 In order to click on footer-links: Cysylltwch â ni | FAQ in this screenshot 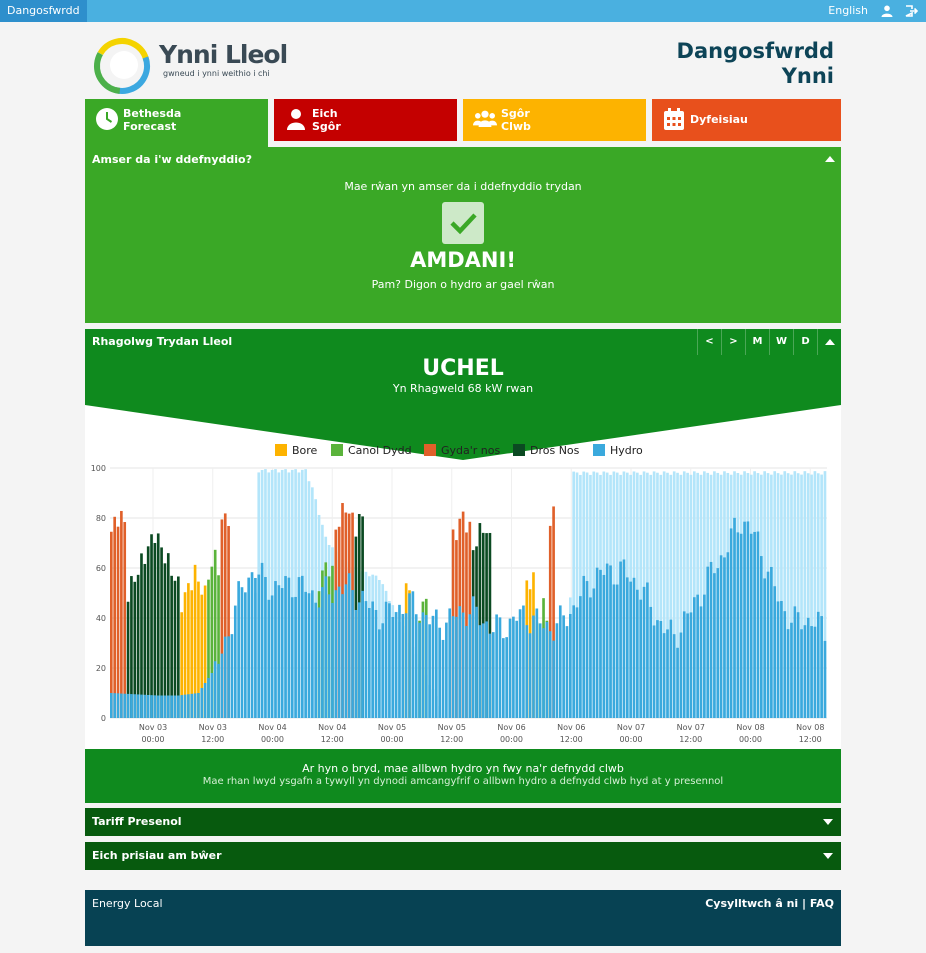, I will do `click(769, 903)`.